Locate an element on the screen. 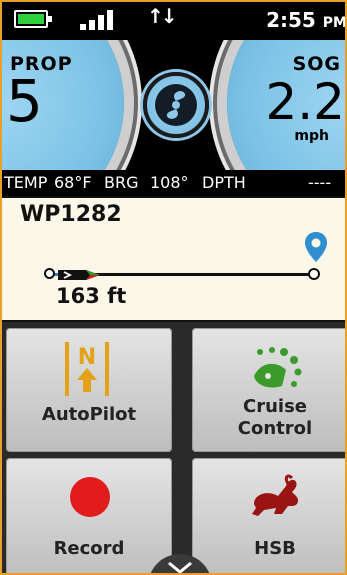  start-marker is located at coordinates (49, 273).